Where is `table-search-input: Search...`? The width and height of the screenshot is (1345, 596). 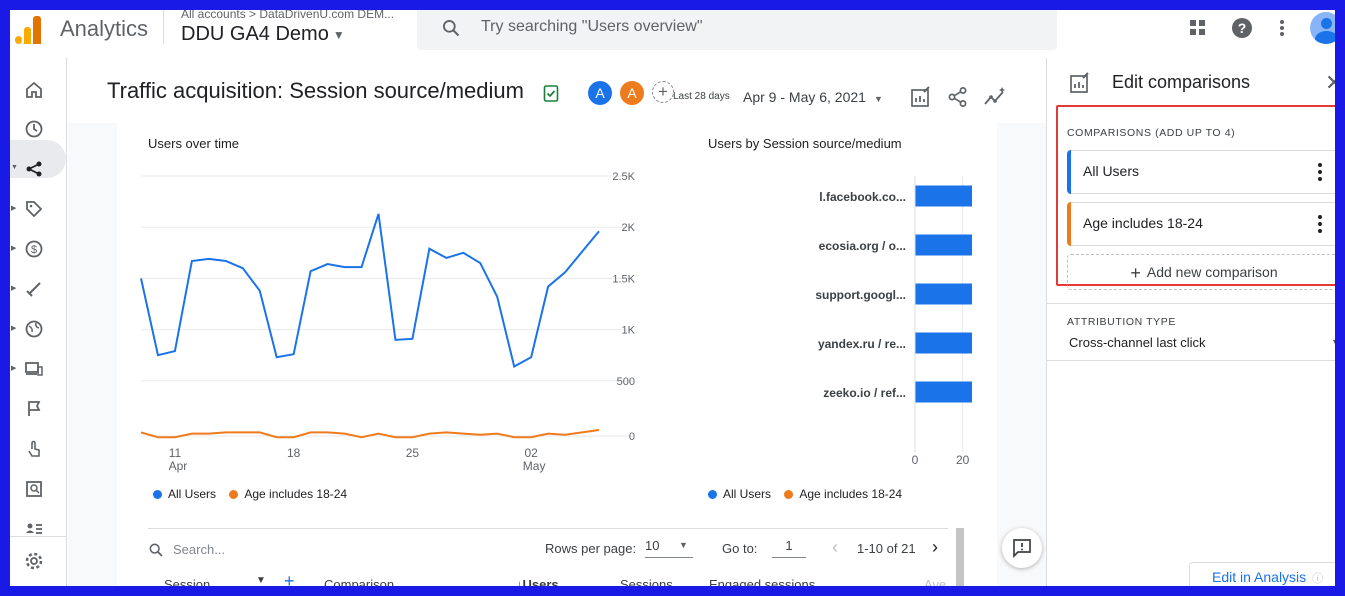 table-search-input: Search... is located at coordinates (199, 549).